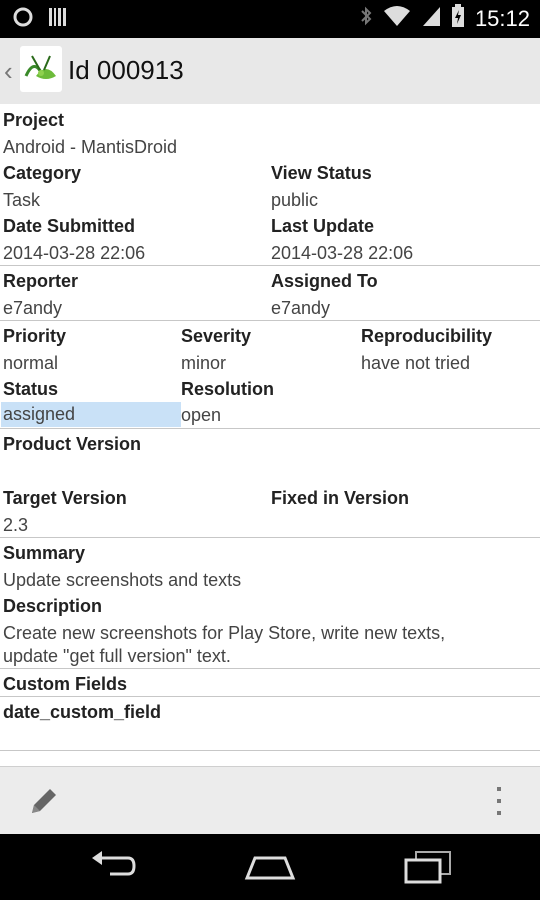  I want to click on assigned-to-value: e7andy, so click(301, 308).